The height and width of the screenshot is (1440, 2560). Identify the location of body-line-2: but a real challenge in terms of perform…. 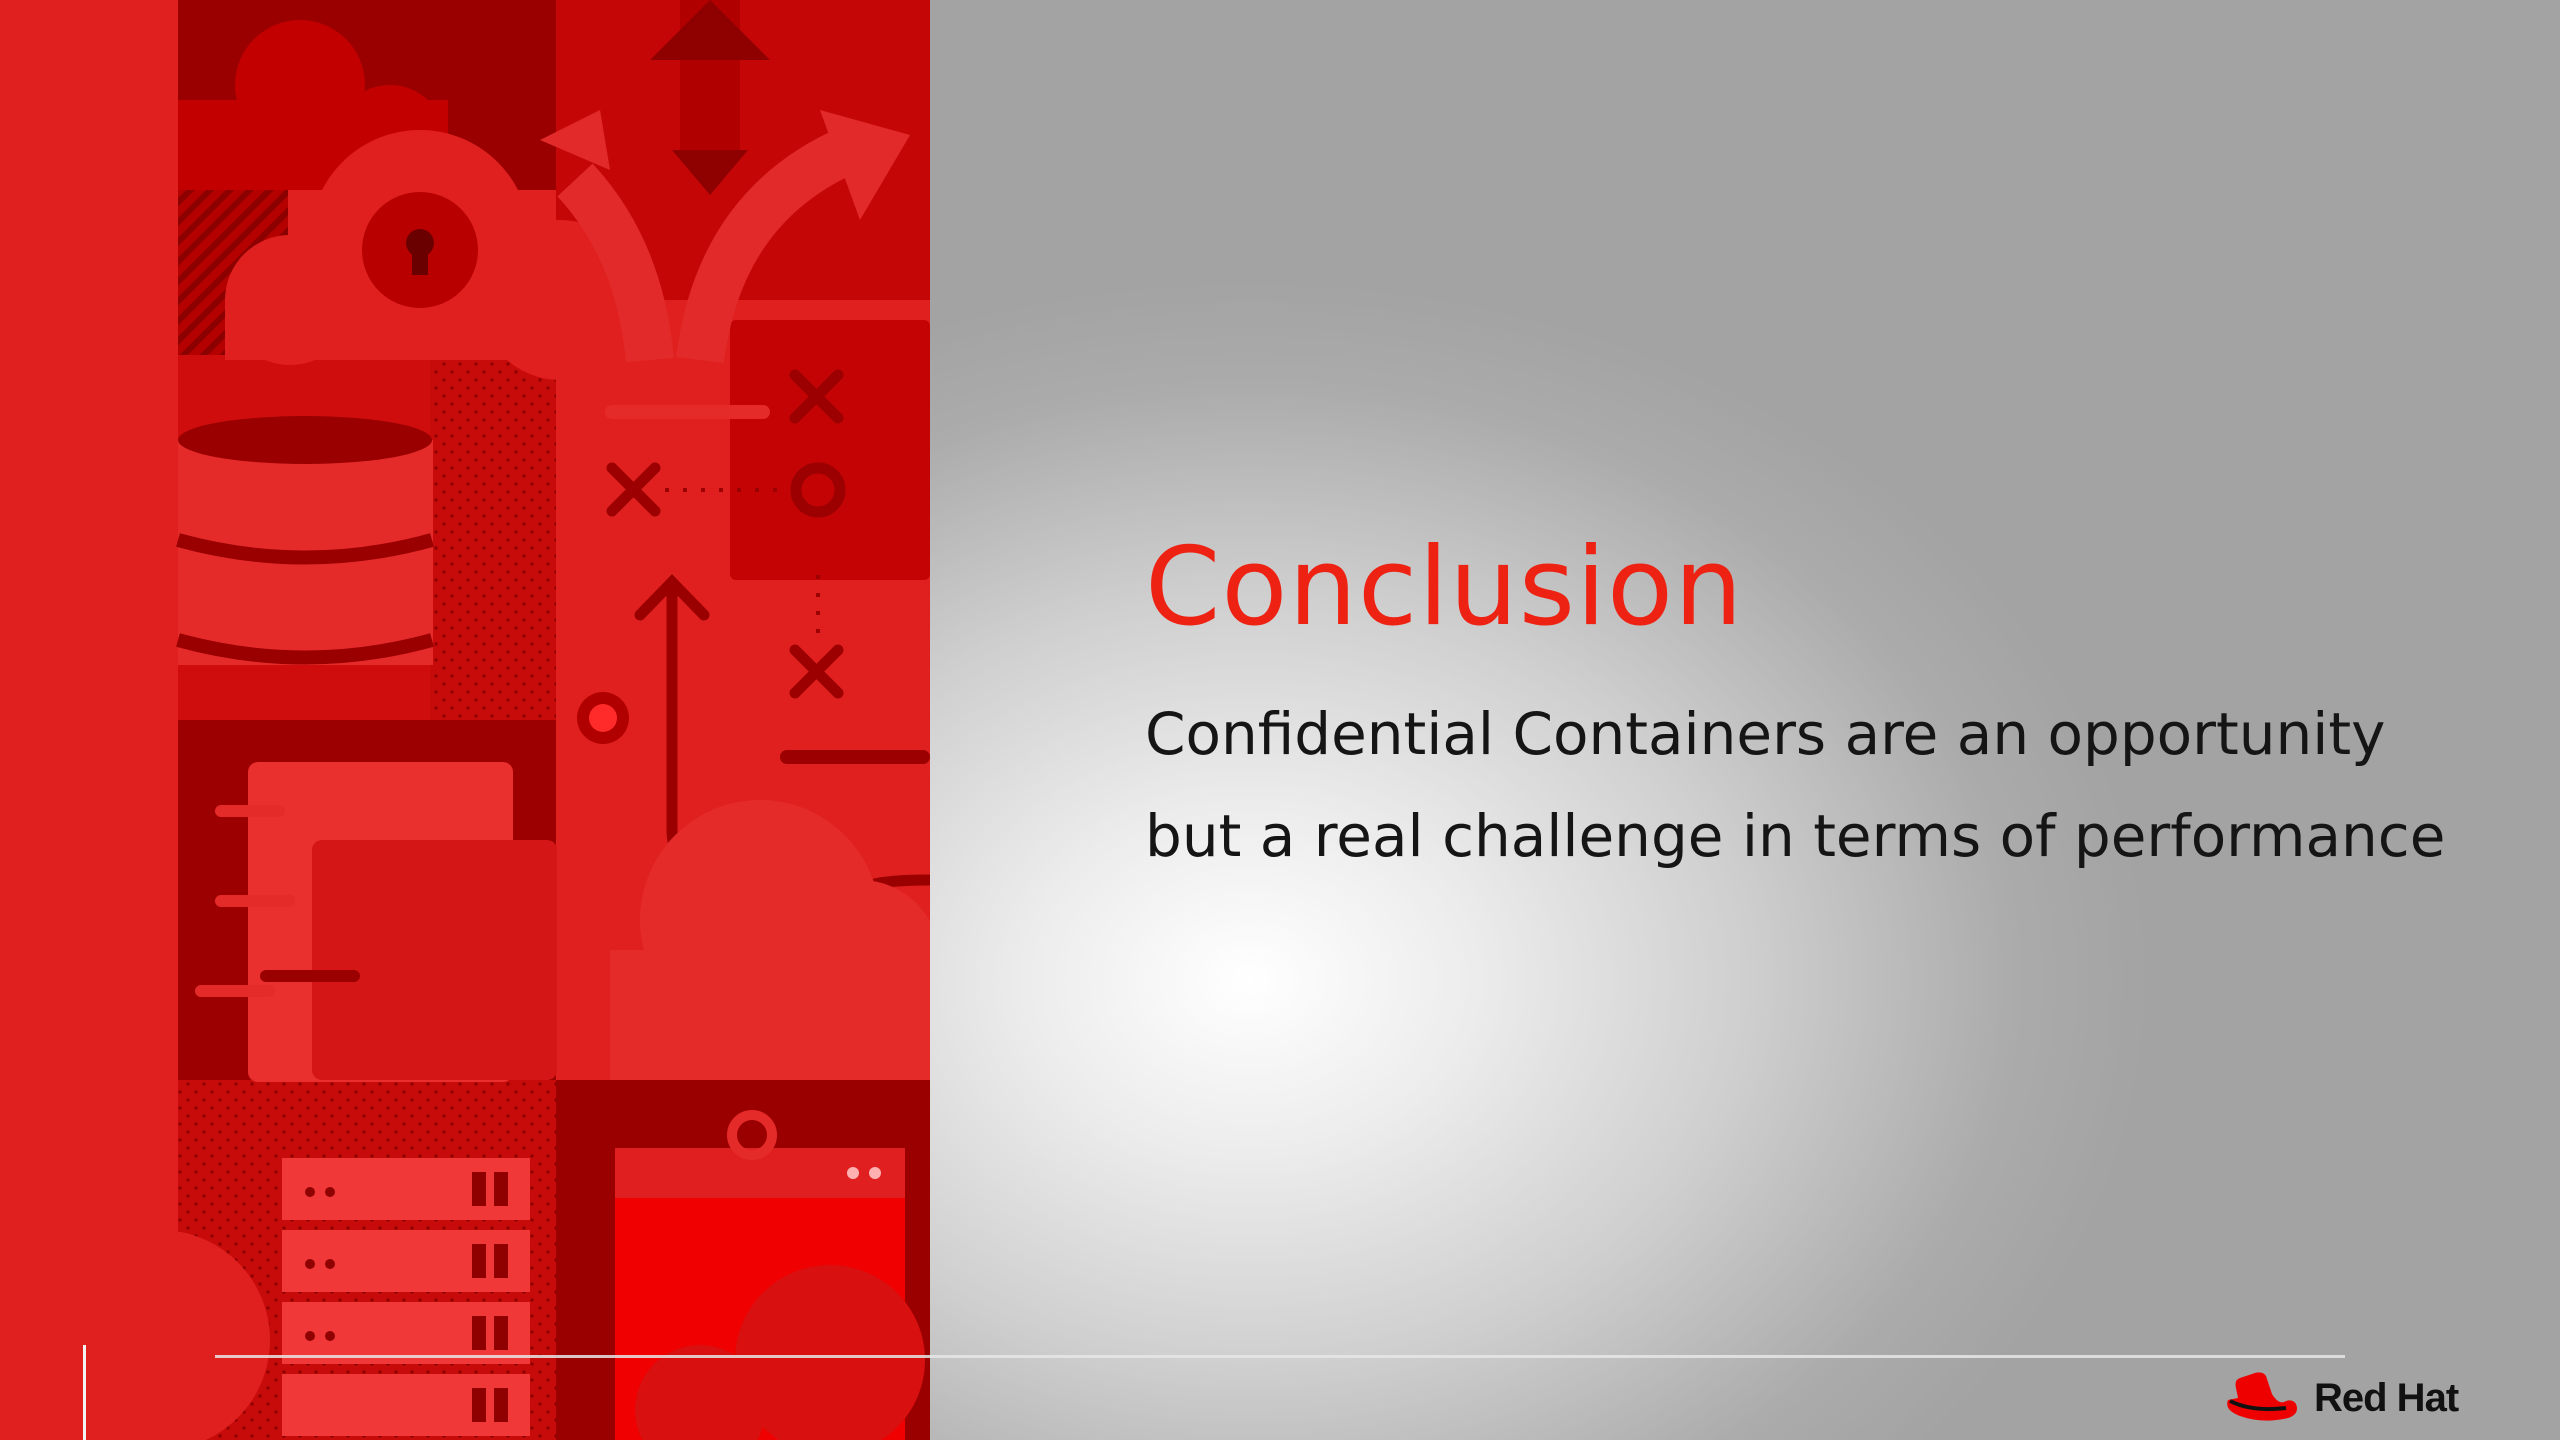
(1795, 836).